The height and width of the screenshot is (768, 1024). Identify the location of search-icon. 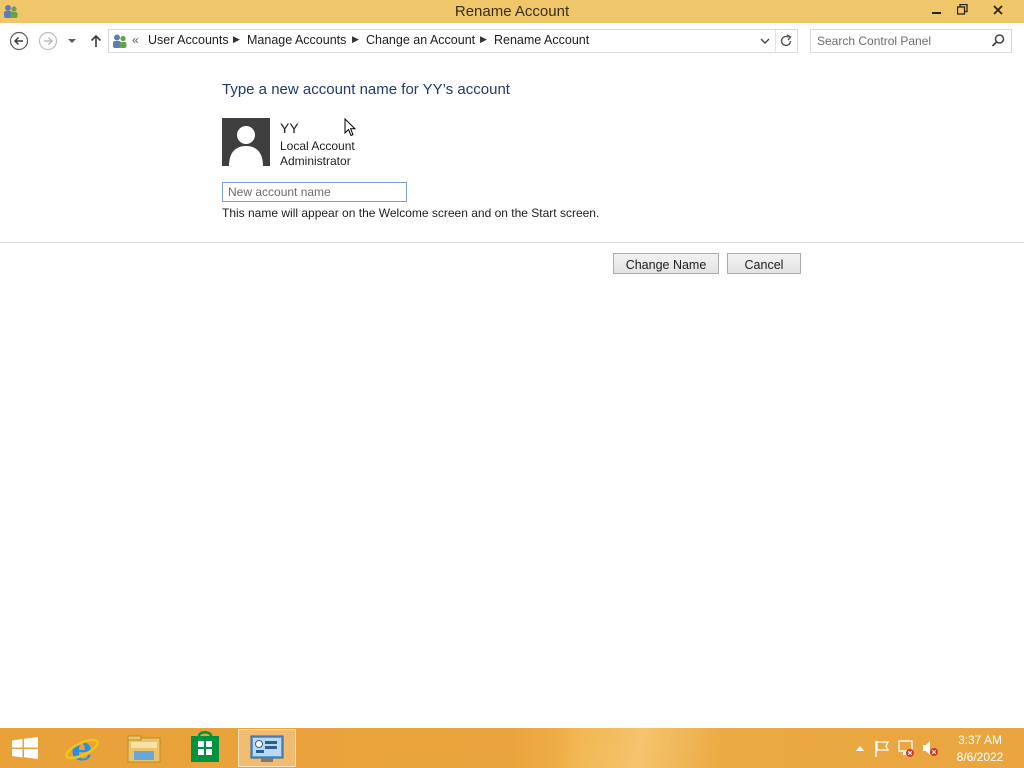
(998, 40).